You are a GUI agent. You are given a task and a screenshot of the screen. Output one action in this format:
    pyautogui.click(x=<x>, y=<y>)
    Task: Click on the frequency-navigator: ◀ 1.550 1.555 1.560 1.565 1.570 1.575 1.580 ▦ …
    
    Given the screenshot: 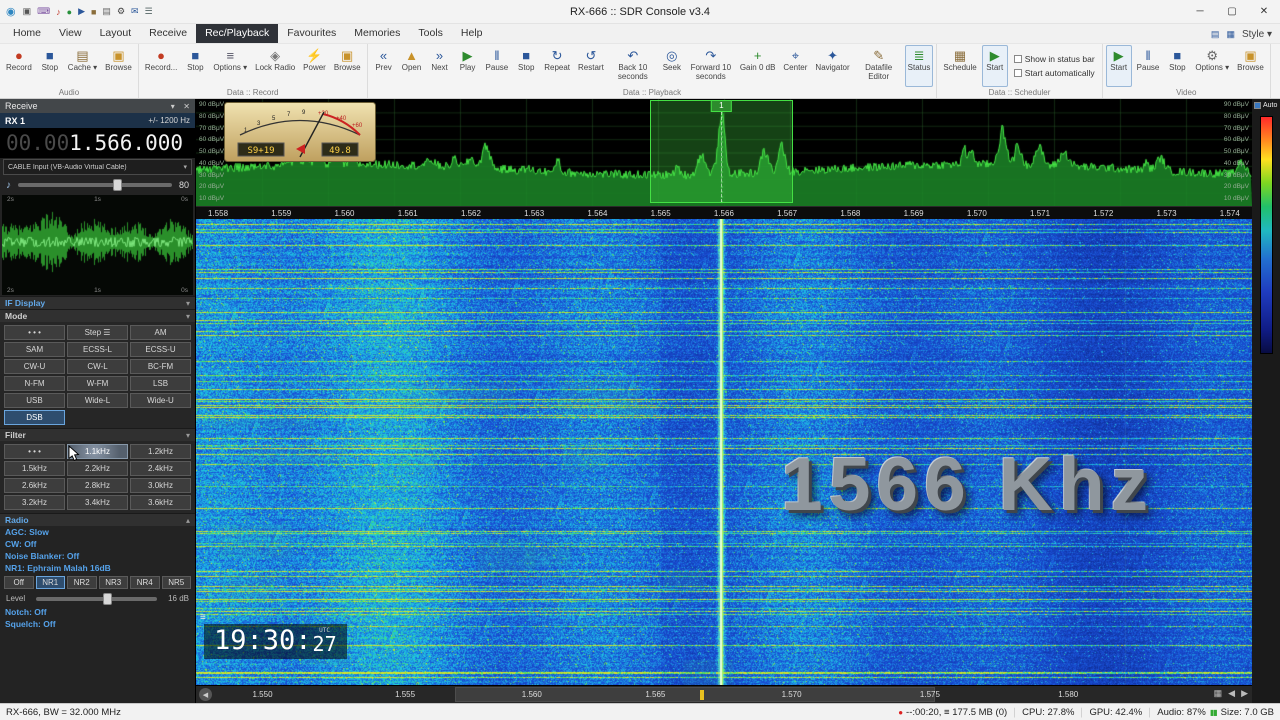 What is the action you would take?
    pyautogui.click(x=724, y=694)
    